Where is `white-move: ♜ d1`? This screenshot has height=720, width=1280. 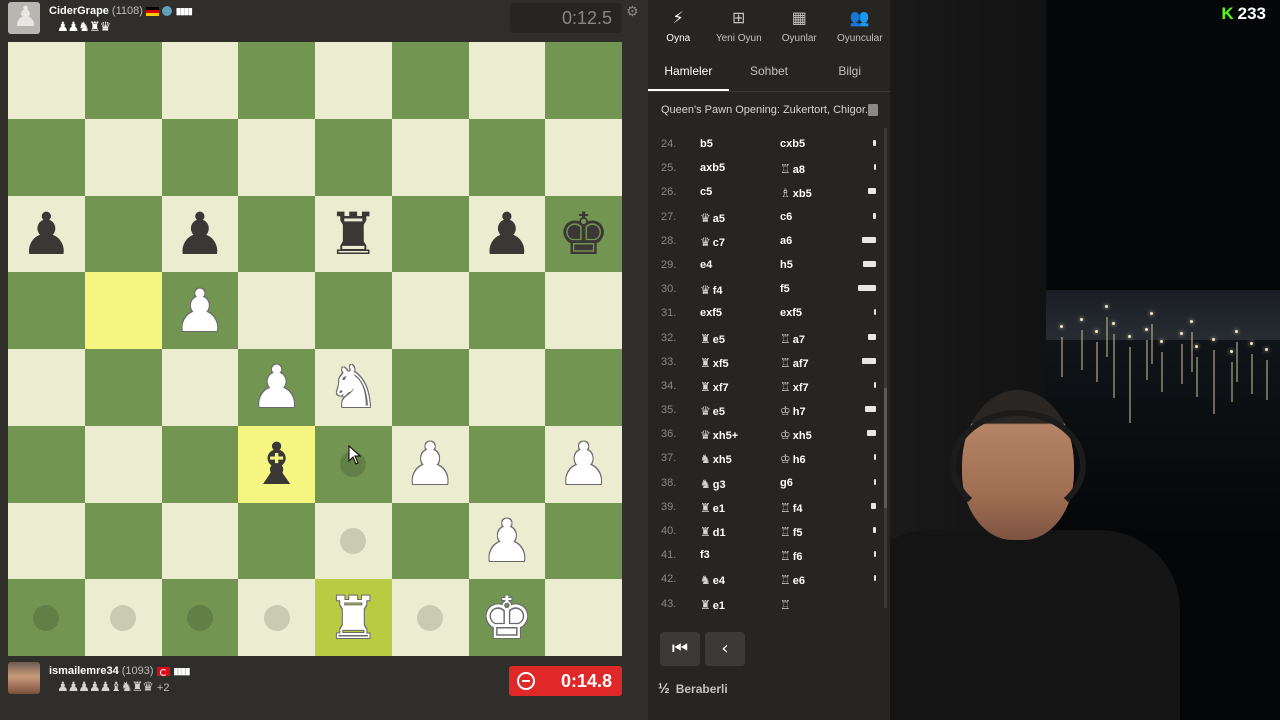
white-move: ♜ d1 is located at coordinates (713, 532).